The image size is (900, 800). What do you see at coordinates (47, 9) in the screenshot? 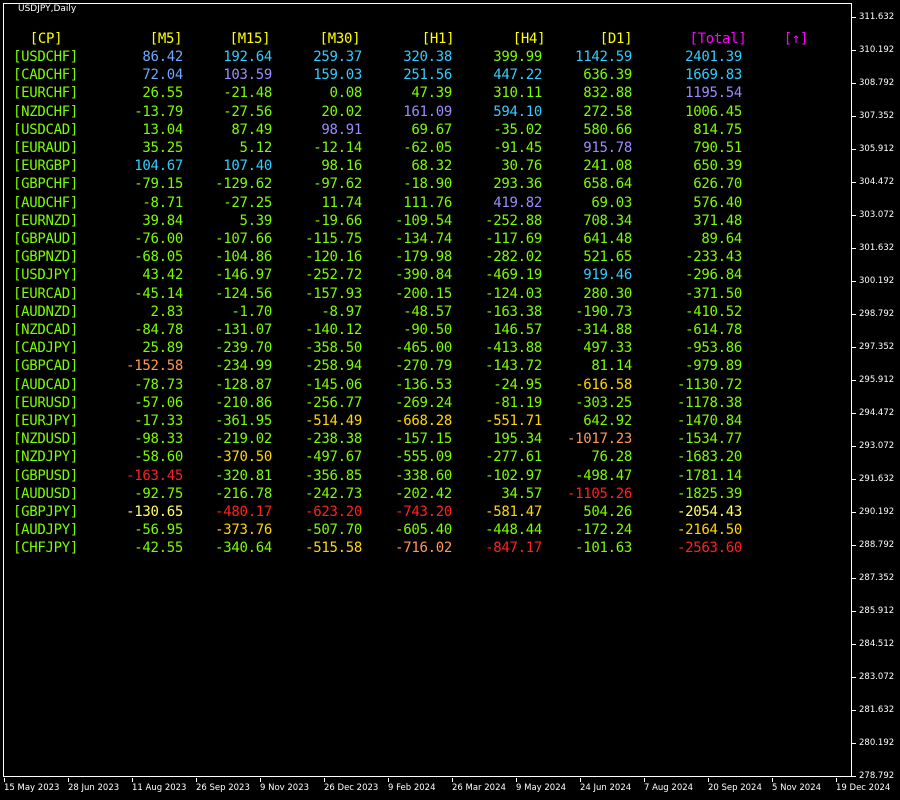
I see `chart-title: USDJPY,Daily` at bounding box center [47, 9].